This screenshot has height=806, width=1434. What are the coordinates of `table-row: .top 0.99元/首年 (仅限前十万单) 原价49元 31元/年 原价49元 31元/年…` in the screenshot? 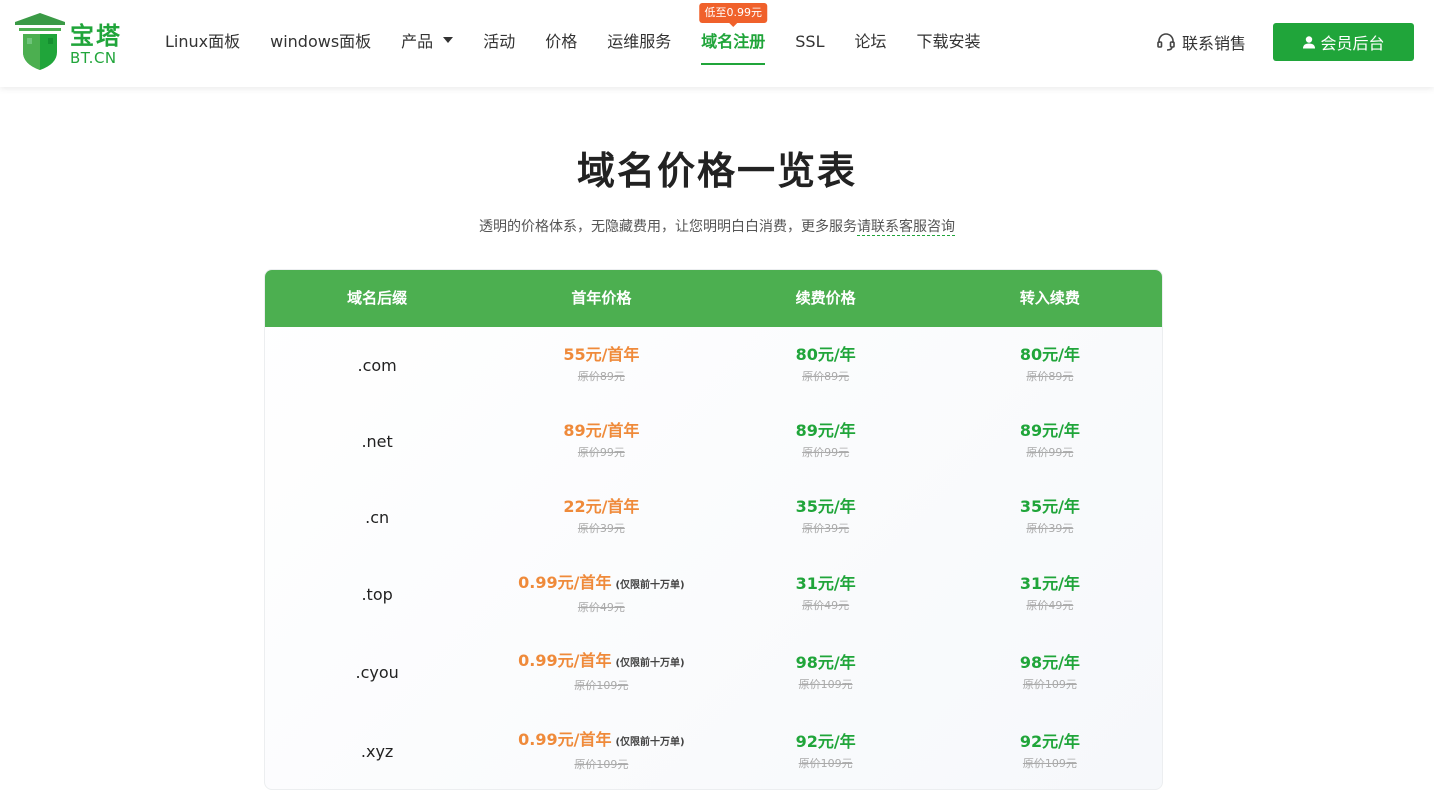 It's located at (713, 594).